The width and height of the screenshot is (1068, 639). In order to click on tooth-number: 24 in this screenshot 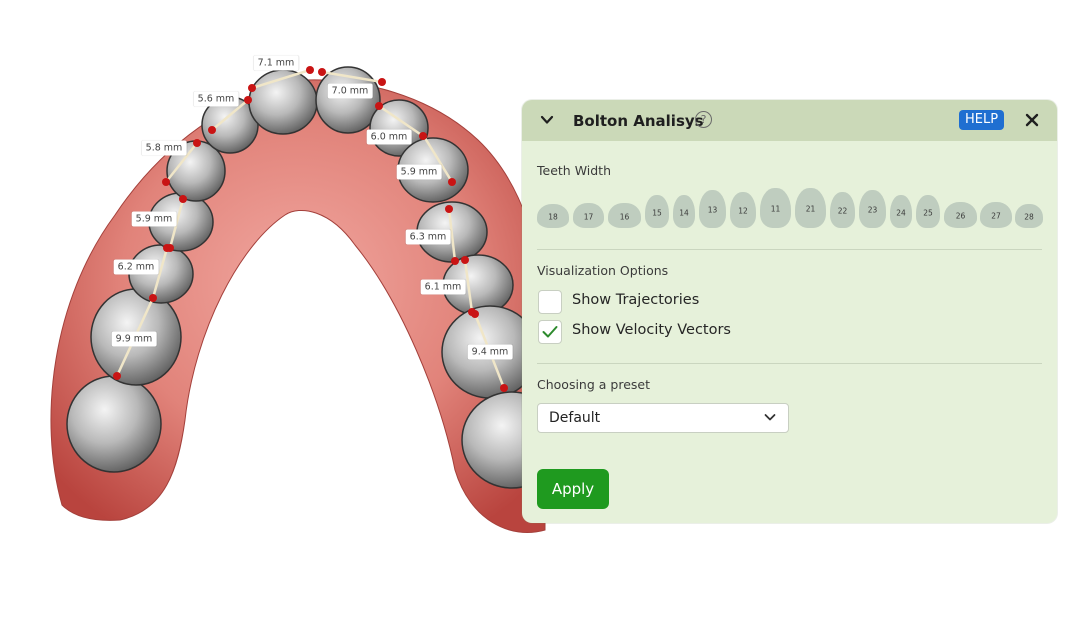, I will do `click(901, 212)`.